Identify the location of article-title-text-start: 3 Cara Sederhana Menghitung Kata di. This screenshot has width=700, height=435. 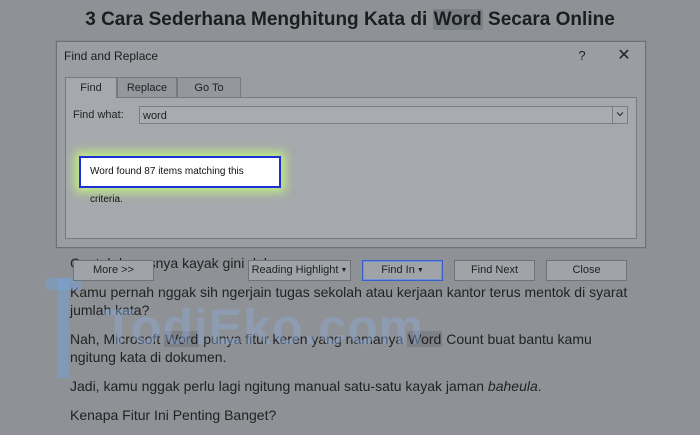
(259, 19).